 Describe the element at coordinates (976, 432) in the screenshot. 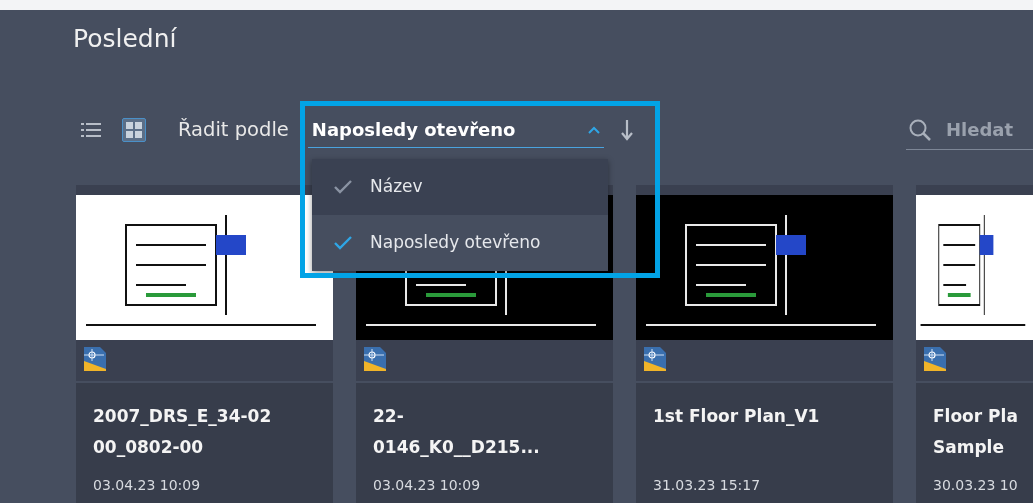

I see `file-name: Floor Pla Sample` at that location.